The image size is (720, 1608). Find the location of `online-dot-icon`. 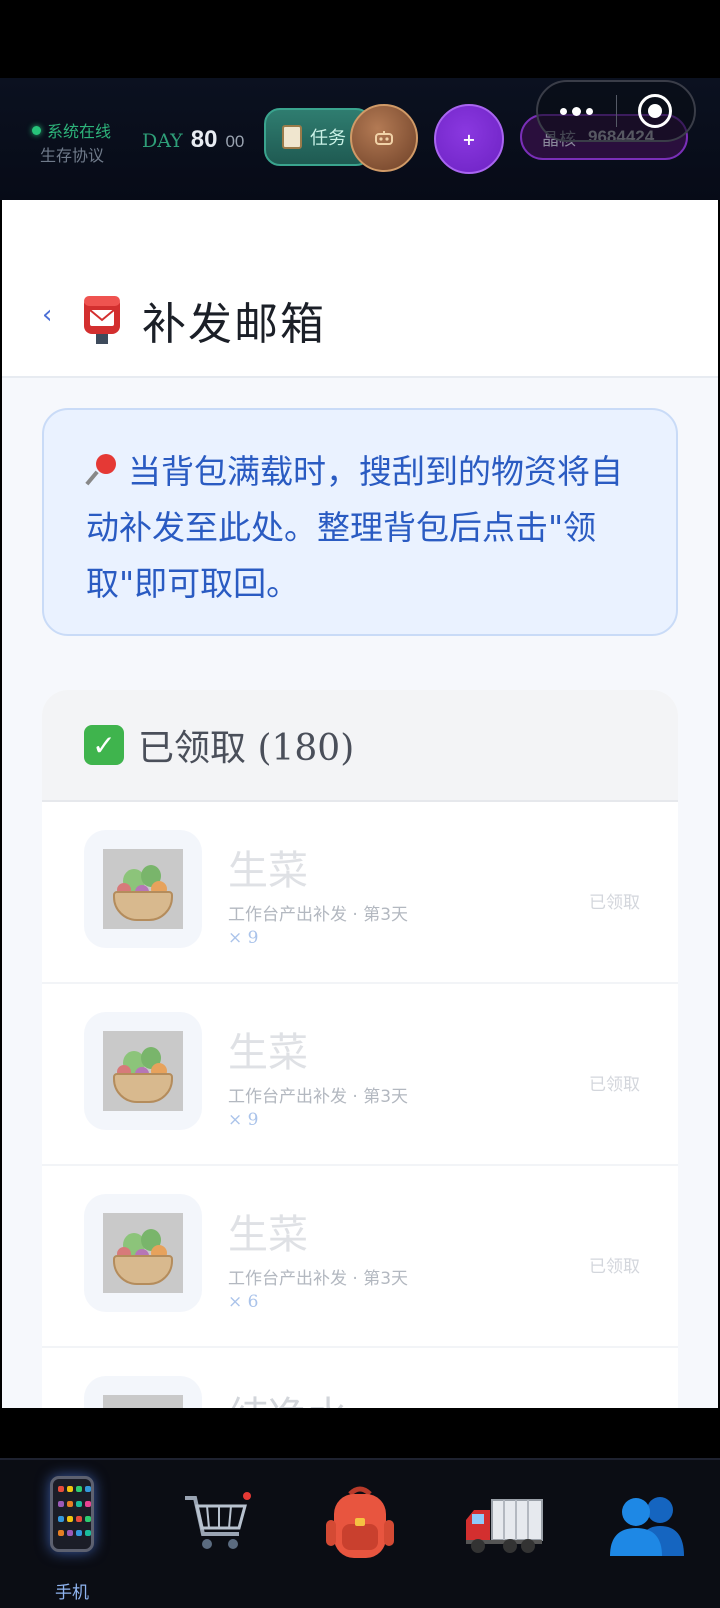

online-dot-icon is located at coordinates (36, 130).